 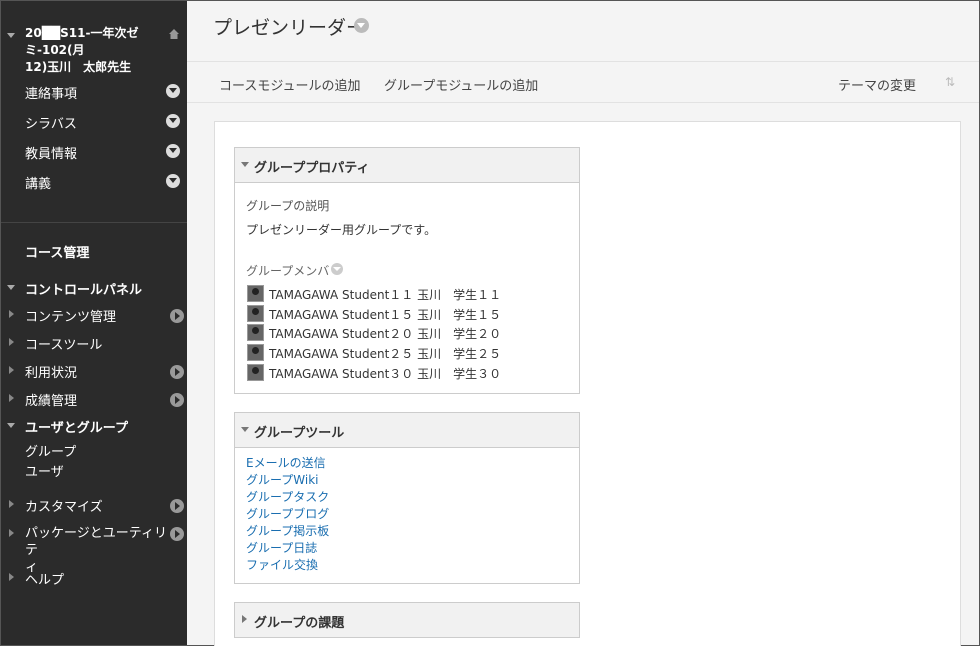 What do you see at coordinates (299, 623) in the screenshot?
I see `group-assignments-title: グループの課題` at bounding box center [299, 623].